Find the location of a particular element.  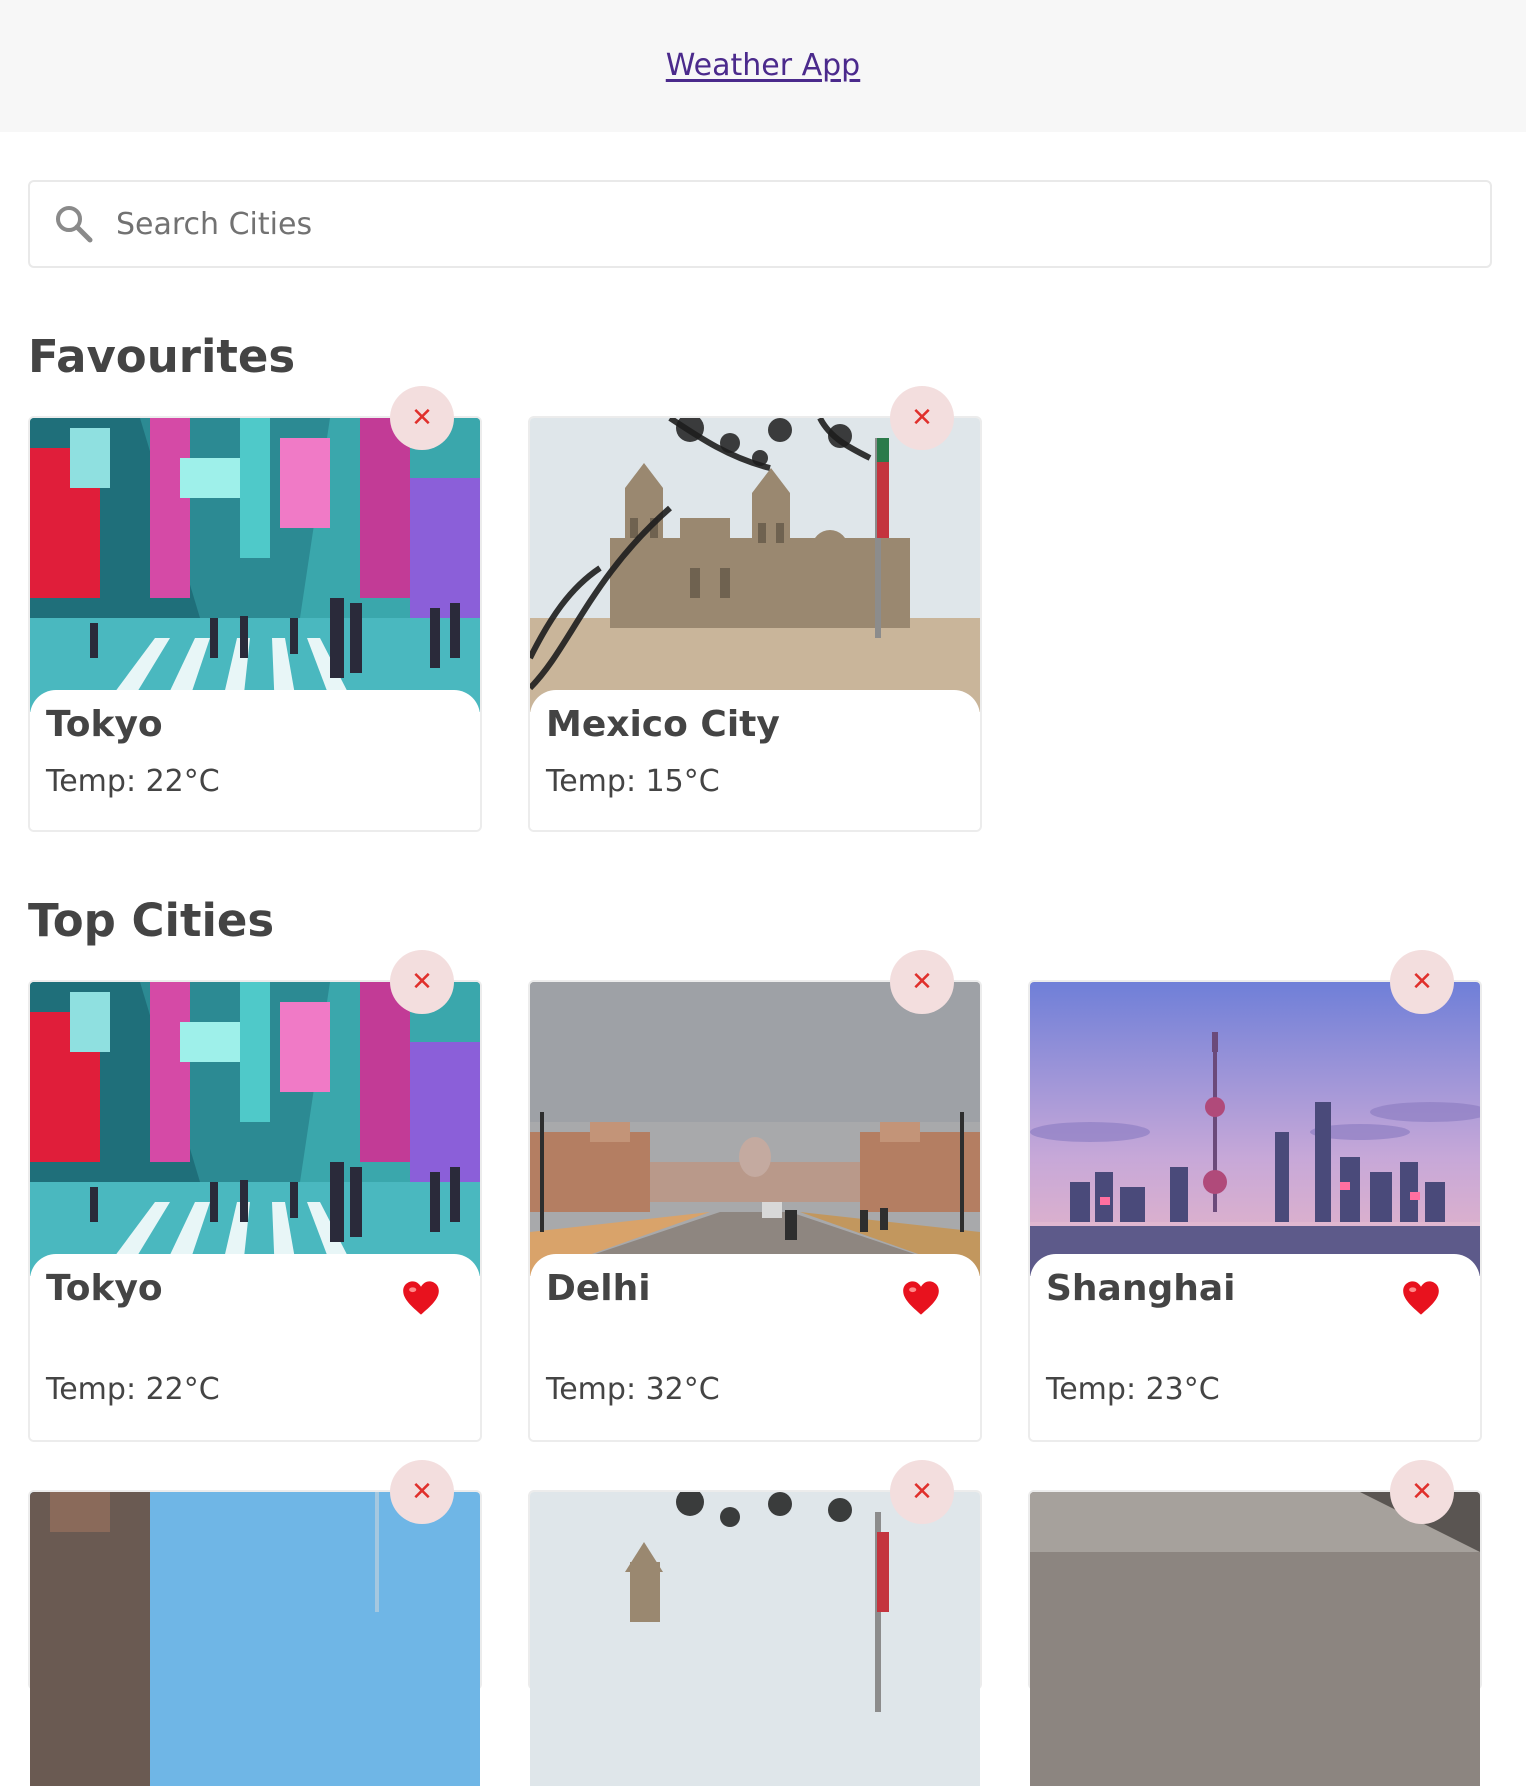

remove-top-city-5-button: ✕ is located at coordinates (922, 1492).